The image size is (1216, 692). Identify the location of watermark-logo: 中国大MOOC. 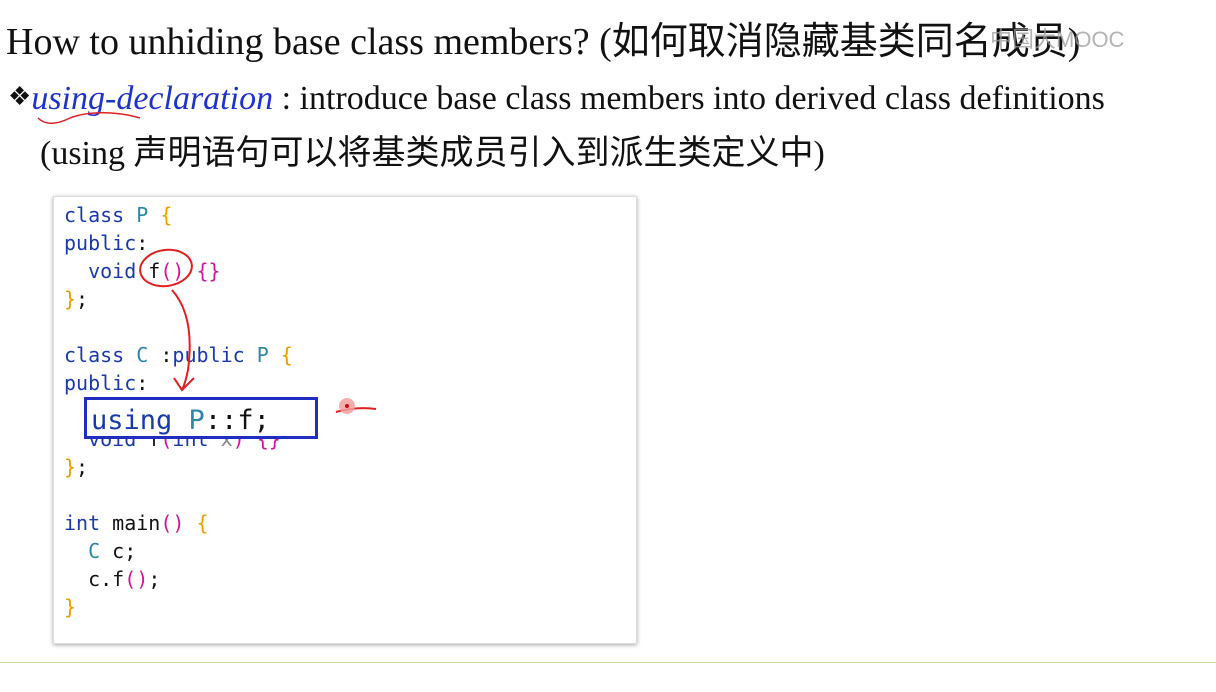
(1057, 39).